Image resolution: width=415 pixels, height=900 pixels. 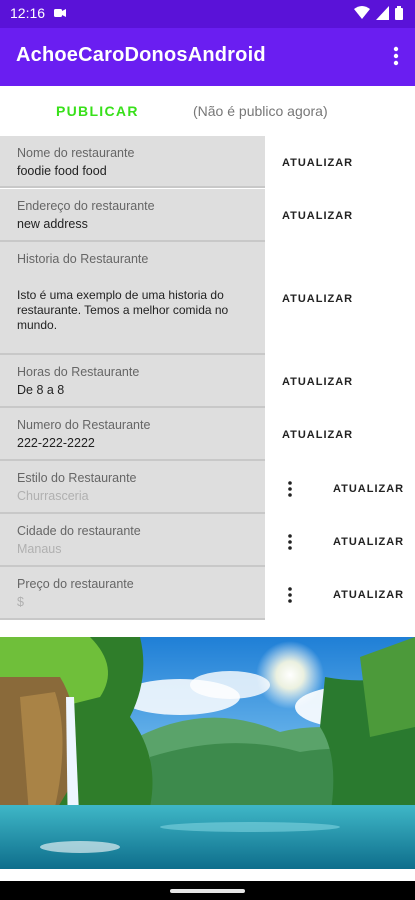 I want to click on update-address-button: ATUALIZAR, so click(x=317, y=216).